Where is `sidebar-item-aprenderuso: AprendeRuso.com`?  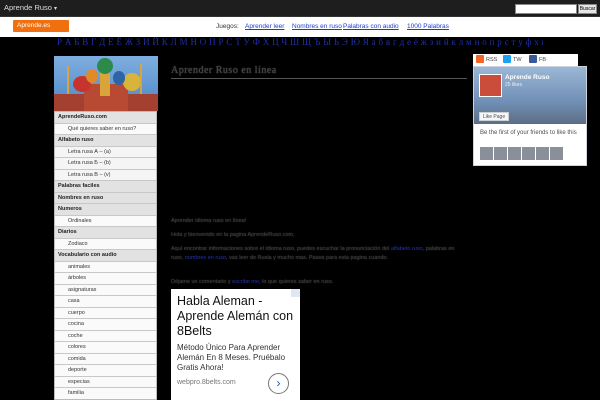
sidebar-item-aprenderuso: AprendeRuso.com is located at coordinates (105, 118).